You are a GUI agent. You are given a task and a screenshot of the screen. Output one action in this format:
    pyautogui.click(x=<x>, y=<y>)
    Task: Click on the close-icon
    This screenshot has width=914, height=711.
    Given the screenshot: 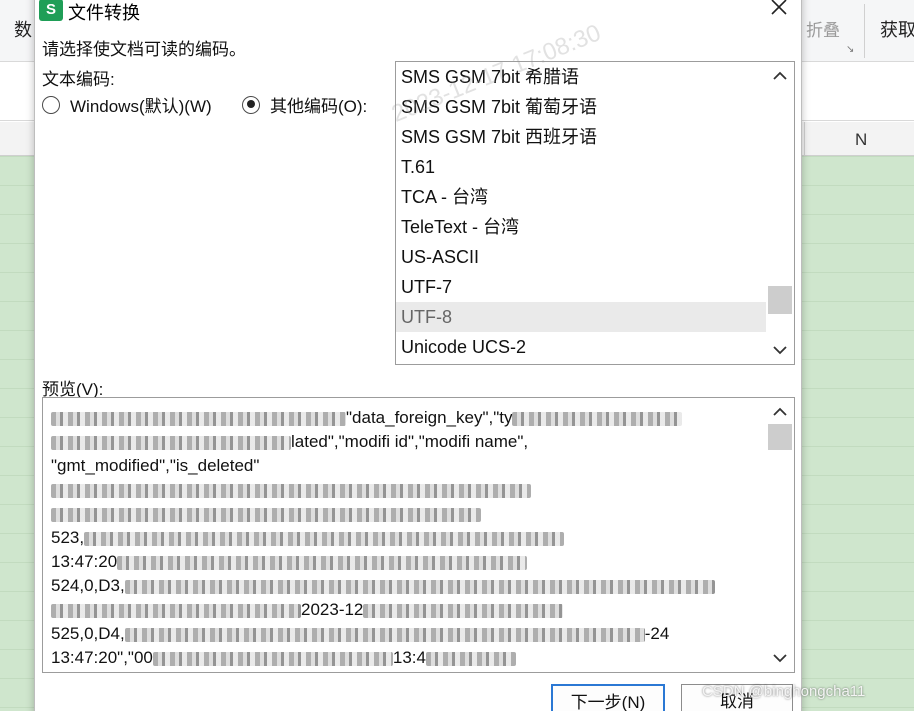 What is the action you would take?
    pyautogui.click(x=779, y=7)
    